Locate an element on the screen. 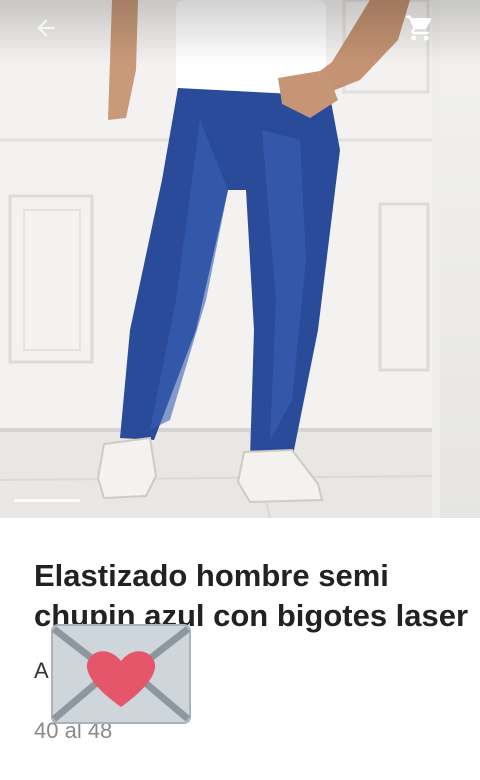 This screenshot has width=480, height=780. shopping-cart-icon is located at coordinates (419, 28).